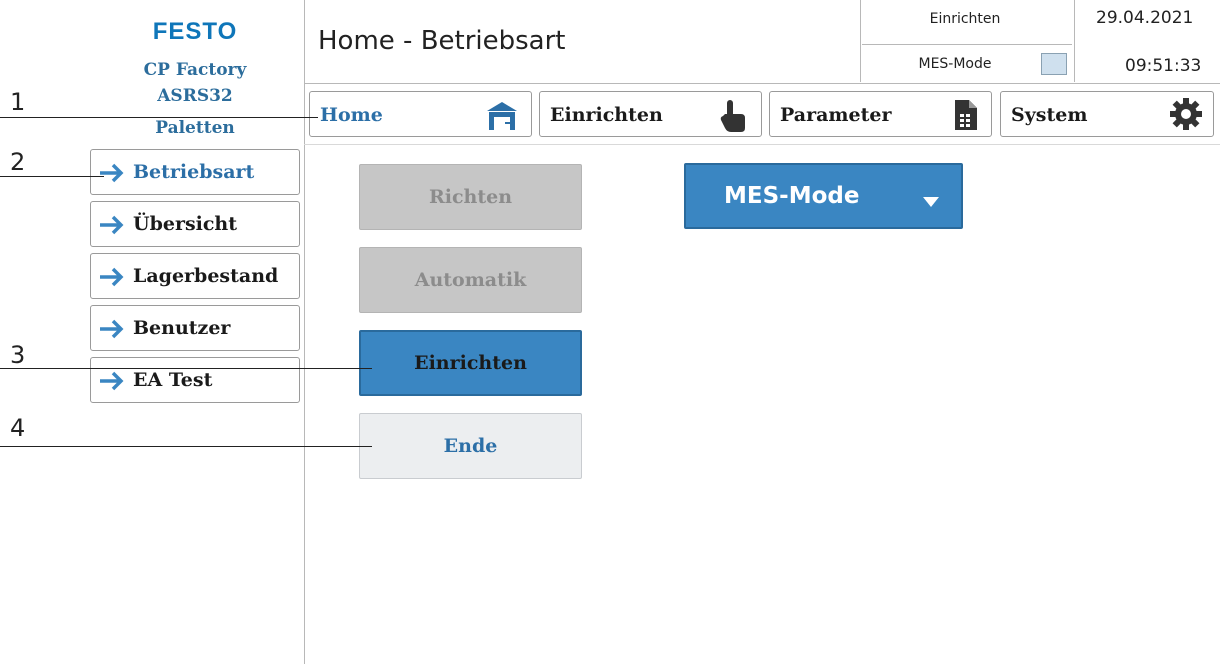 The width and height of the screenshot is (1220, 664). What do you see at coordinates (734, 118) in the screenshot?
I see `hand-pointer-icon` at bounding box center [734, 118].